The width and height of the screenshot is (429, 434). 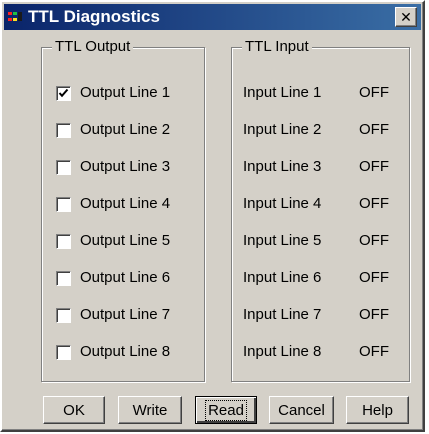 I want to click on output-line-label: Output Line 4, so click(x=125, y=203).